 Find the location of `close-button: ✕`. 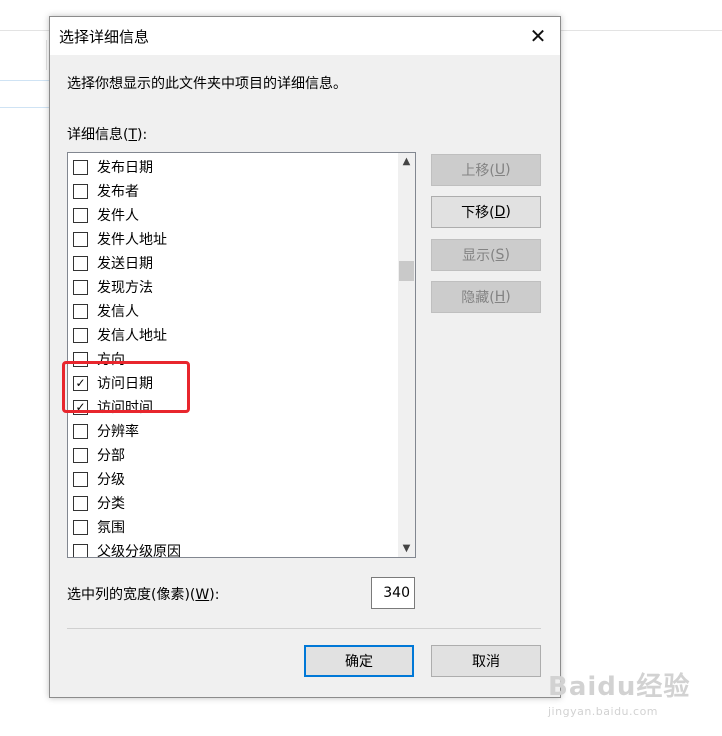

close-button: ✕ is located at coordinates (538, 36).